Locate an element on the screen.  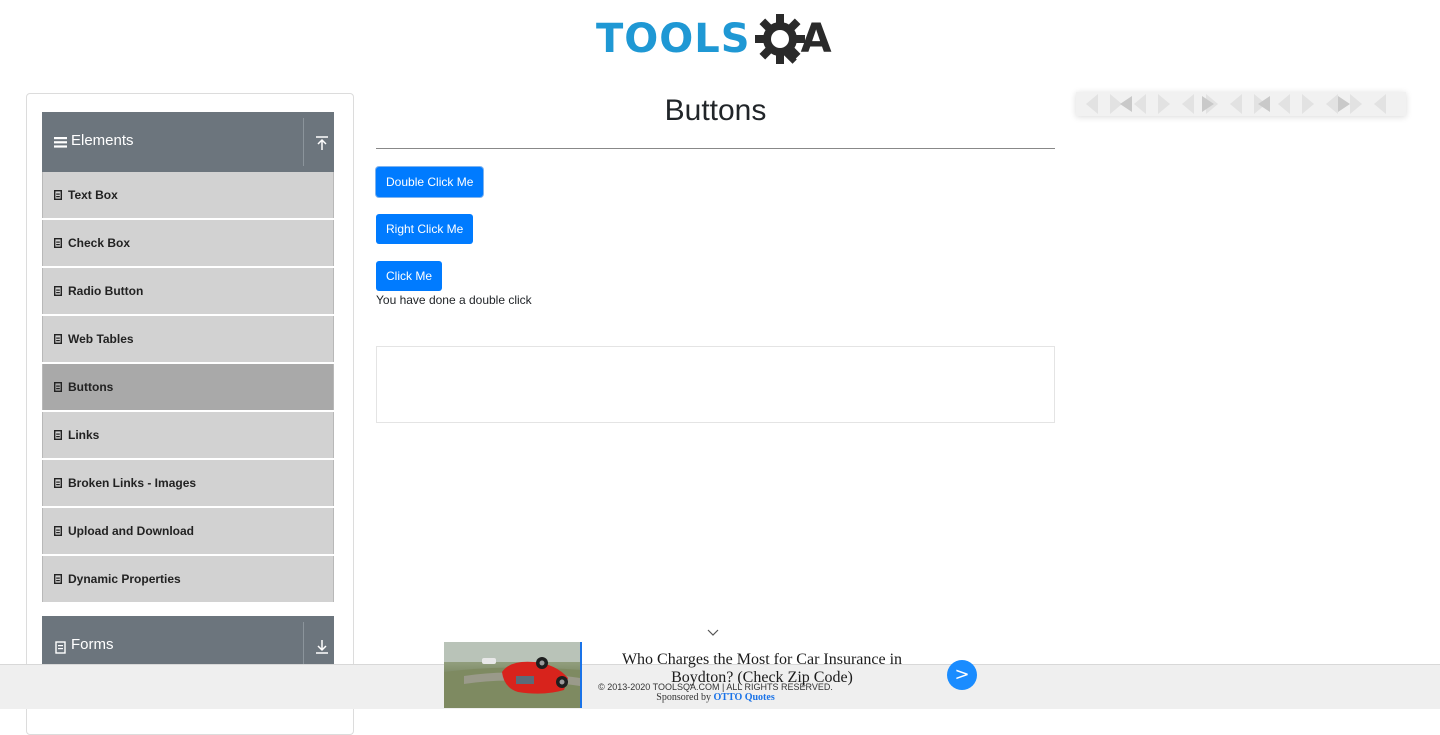
car-illustration is located at coordinates (512, 675).